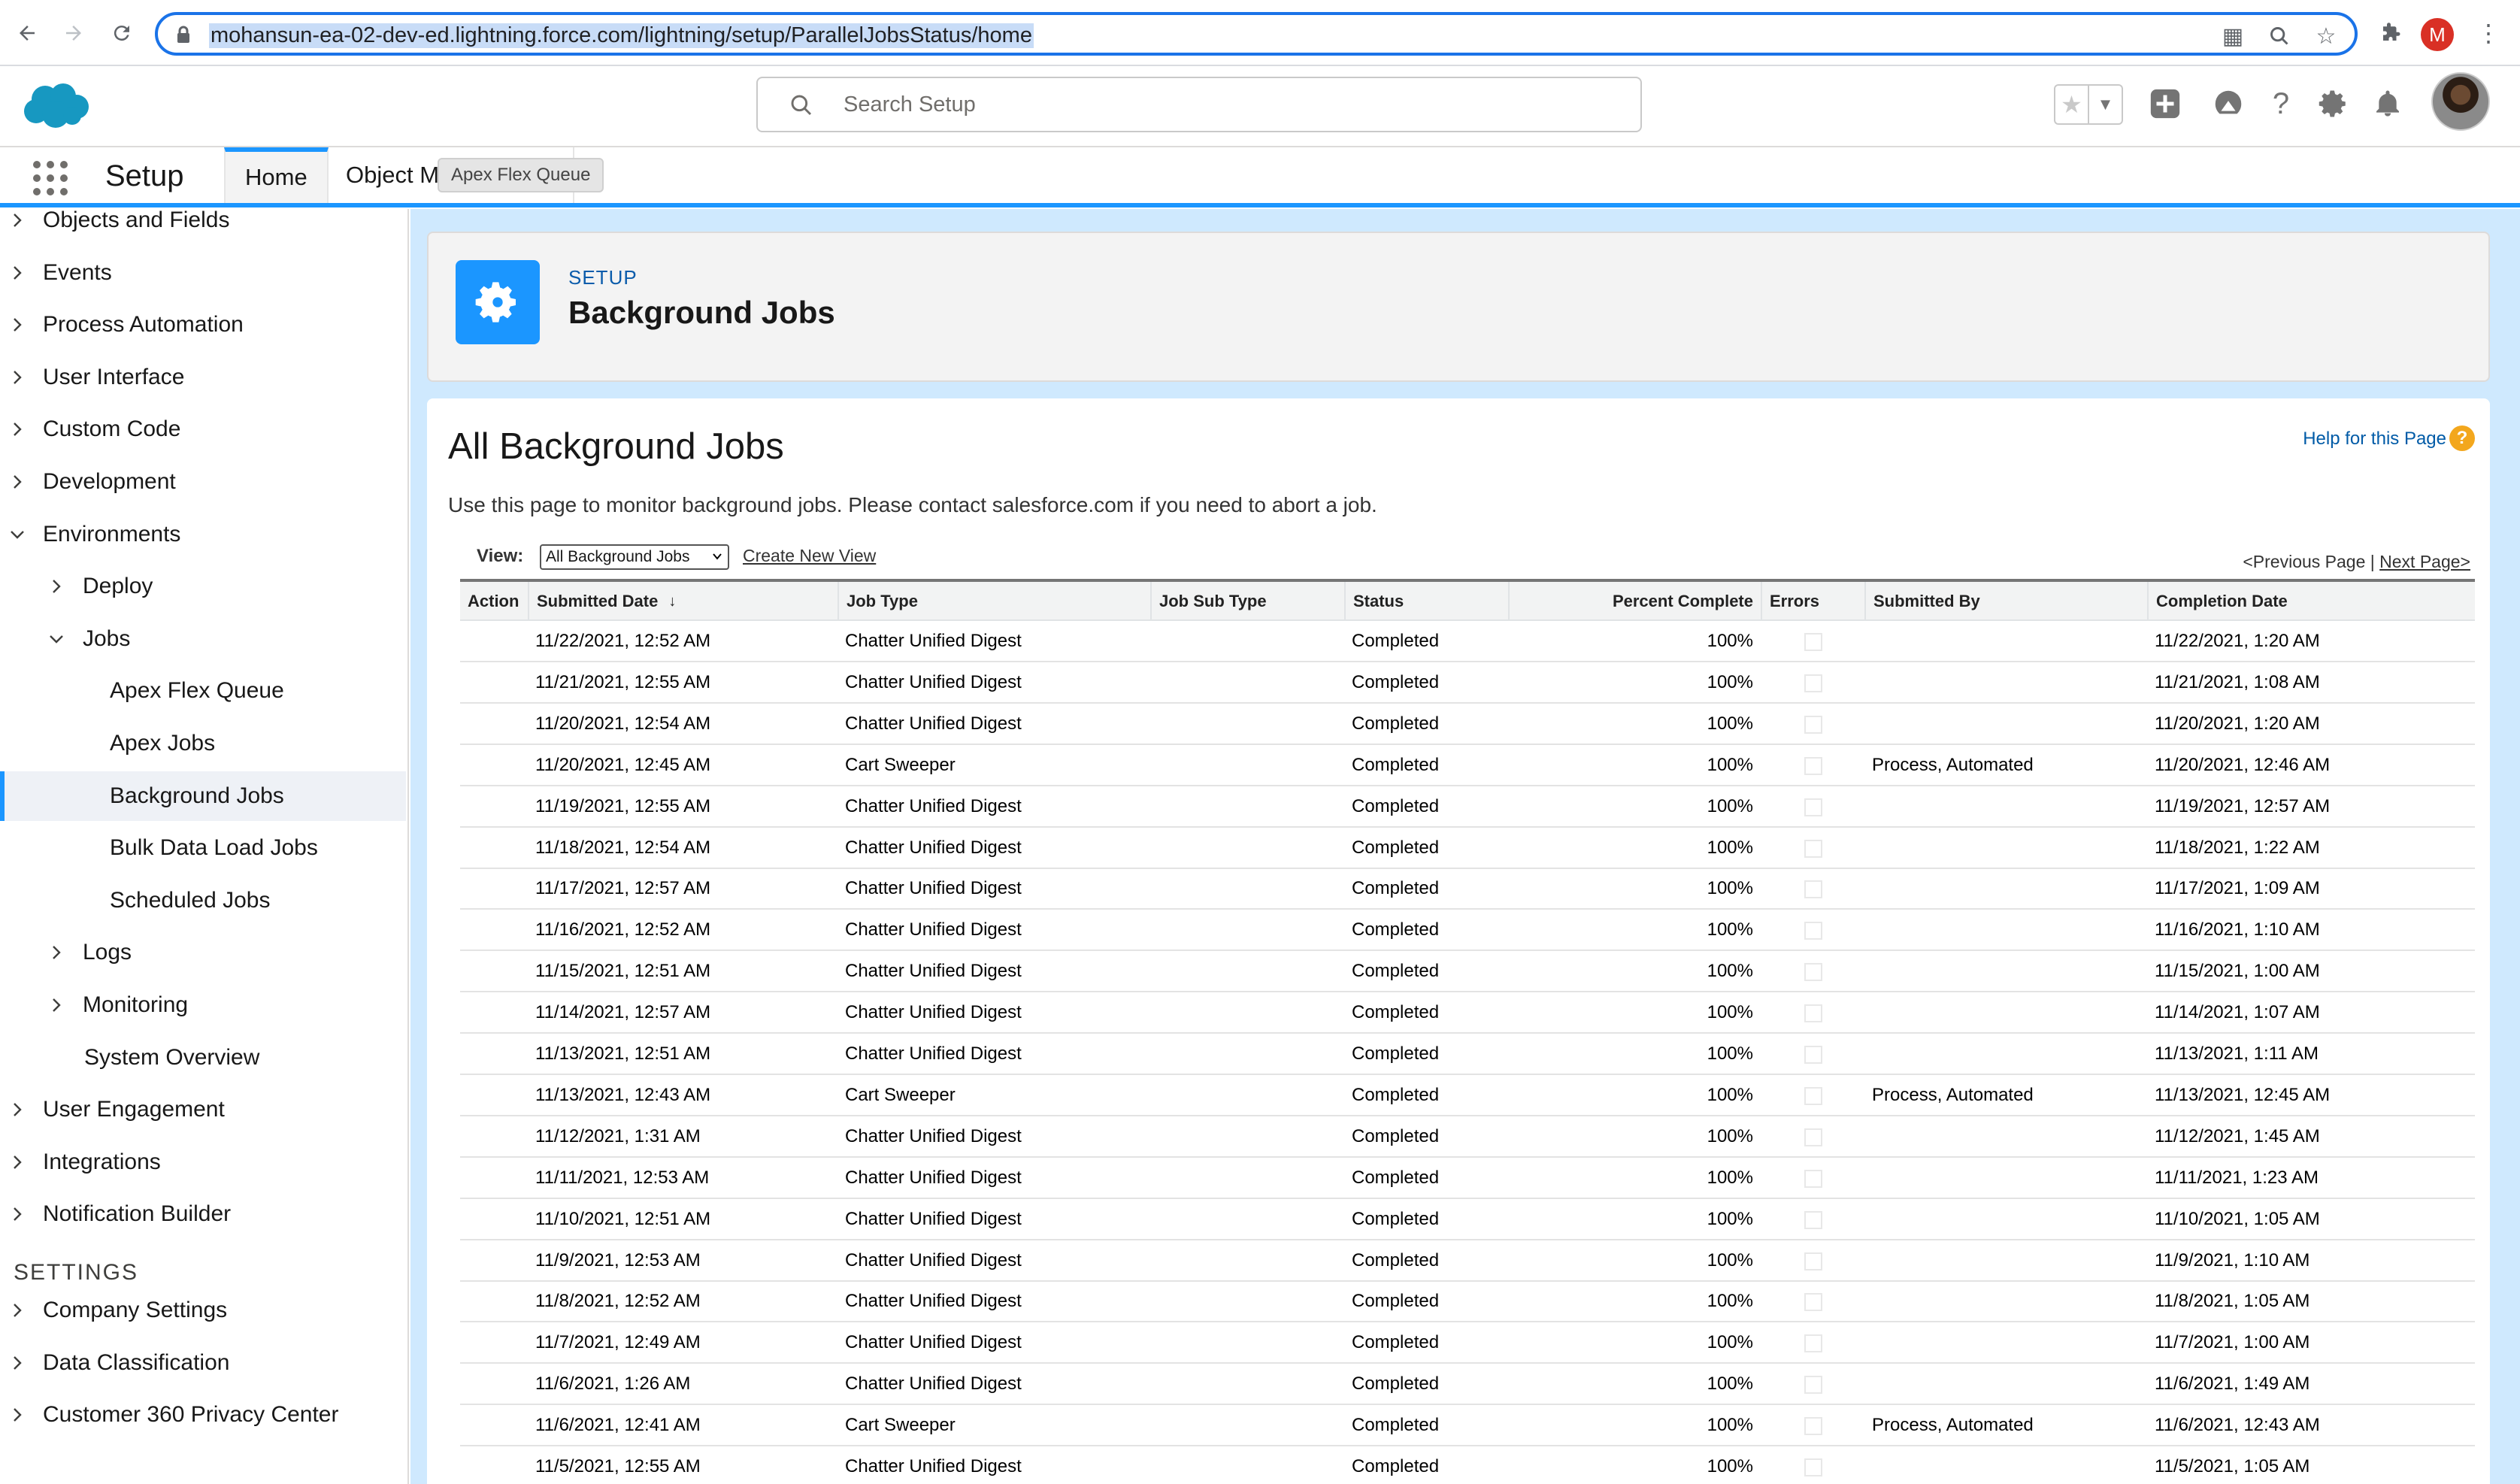  I want to click on help-link: Help for this Page, so click(2374, 440).